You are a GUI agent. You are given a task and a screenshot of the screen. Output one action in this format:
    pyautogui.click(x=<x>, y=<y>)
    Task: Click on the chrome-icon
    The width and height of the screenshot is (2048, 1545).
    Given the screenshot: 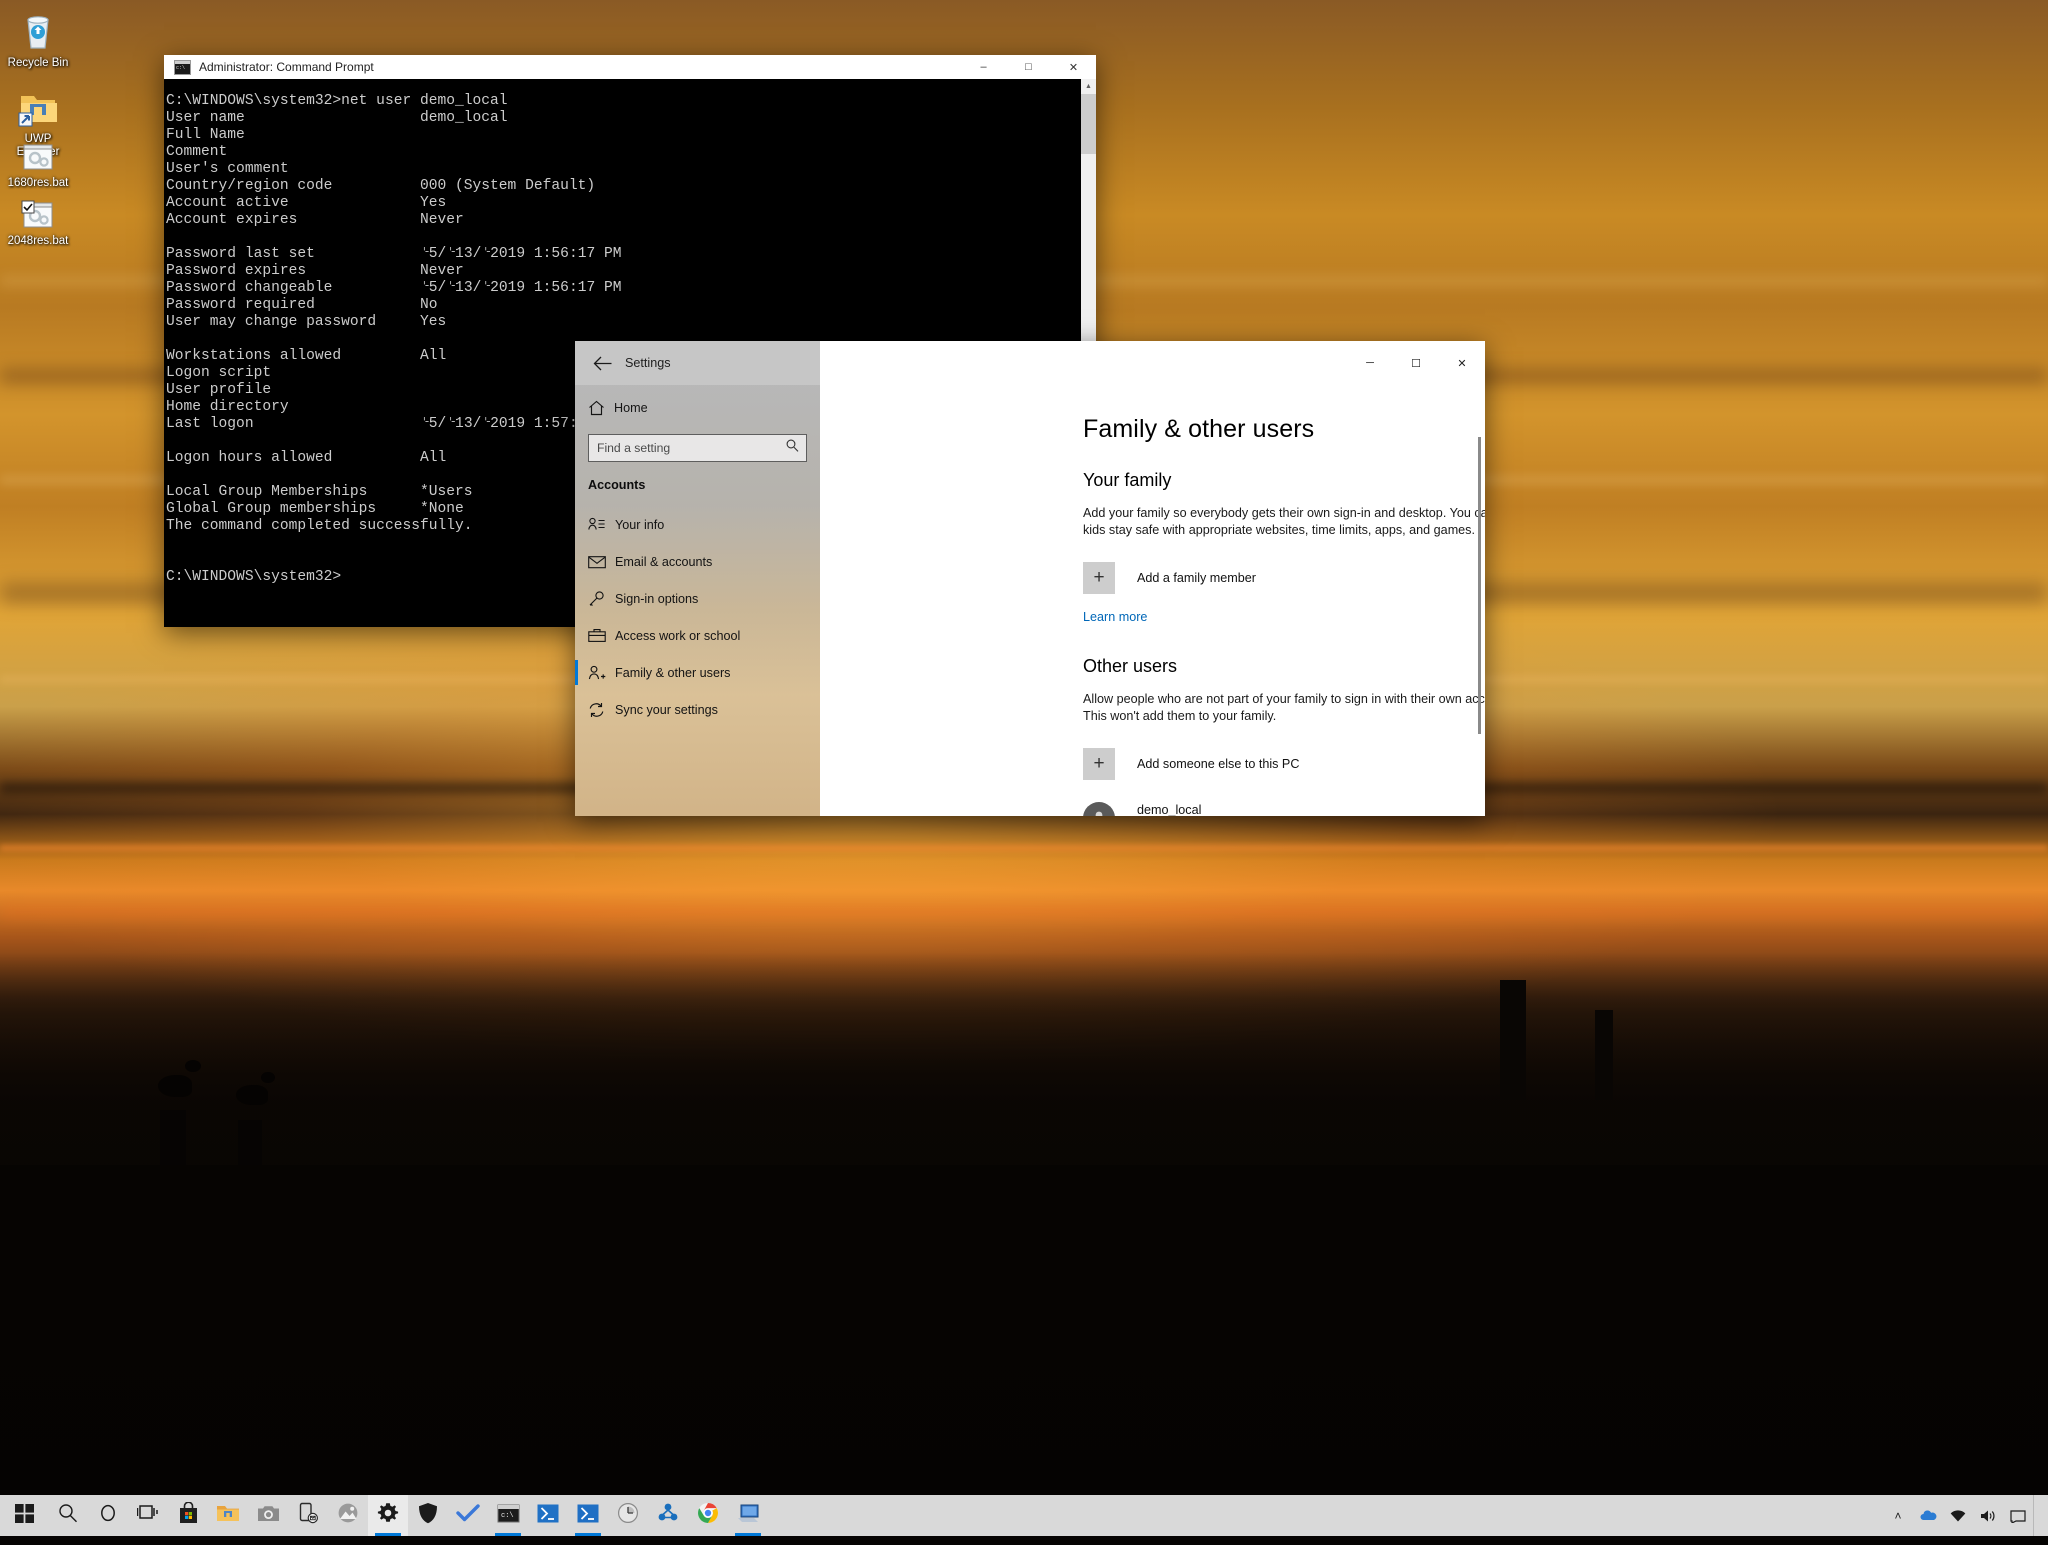 What is the action you would take?
    pyautogui.click(x=708, y=1515)
    